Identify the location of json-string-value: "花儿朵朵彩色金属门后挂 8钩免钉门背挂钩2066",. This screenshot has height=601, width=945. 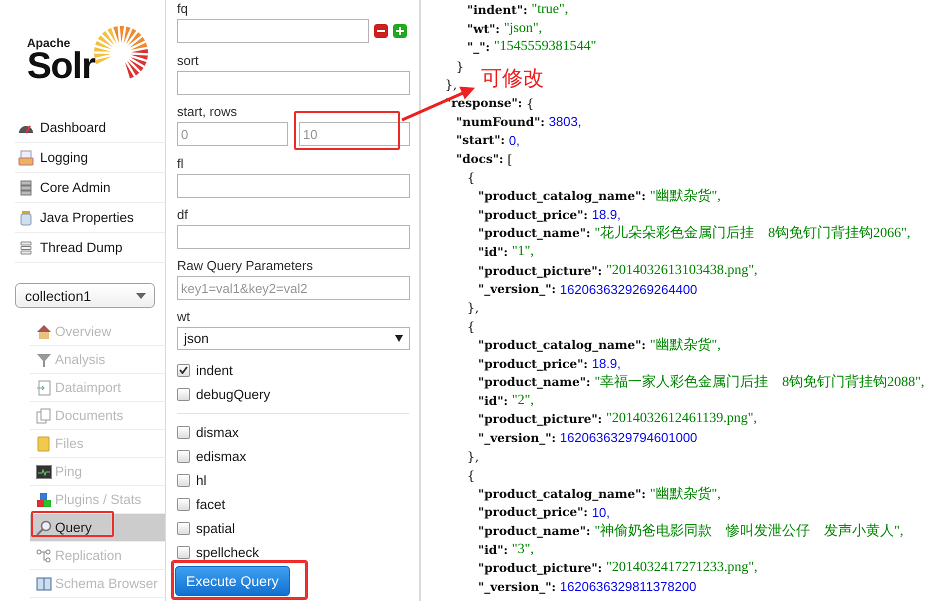
(752, 233).